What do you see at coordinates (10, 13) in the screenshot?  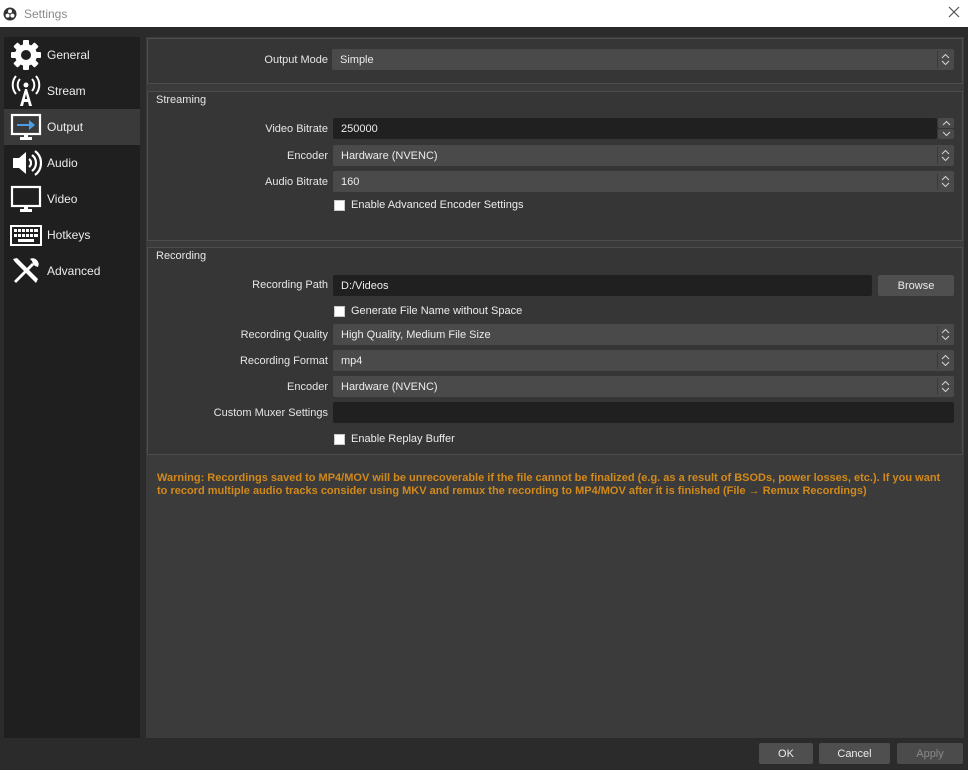 I see `obs-logo-icon` at bounding box center [10, 13].